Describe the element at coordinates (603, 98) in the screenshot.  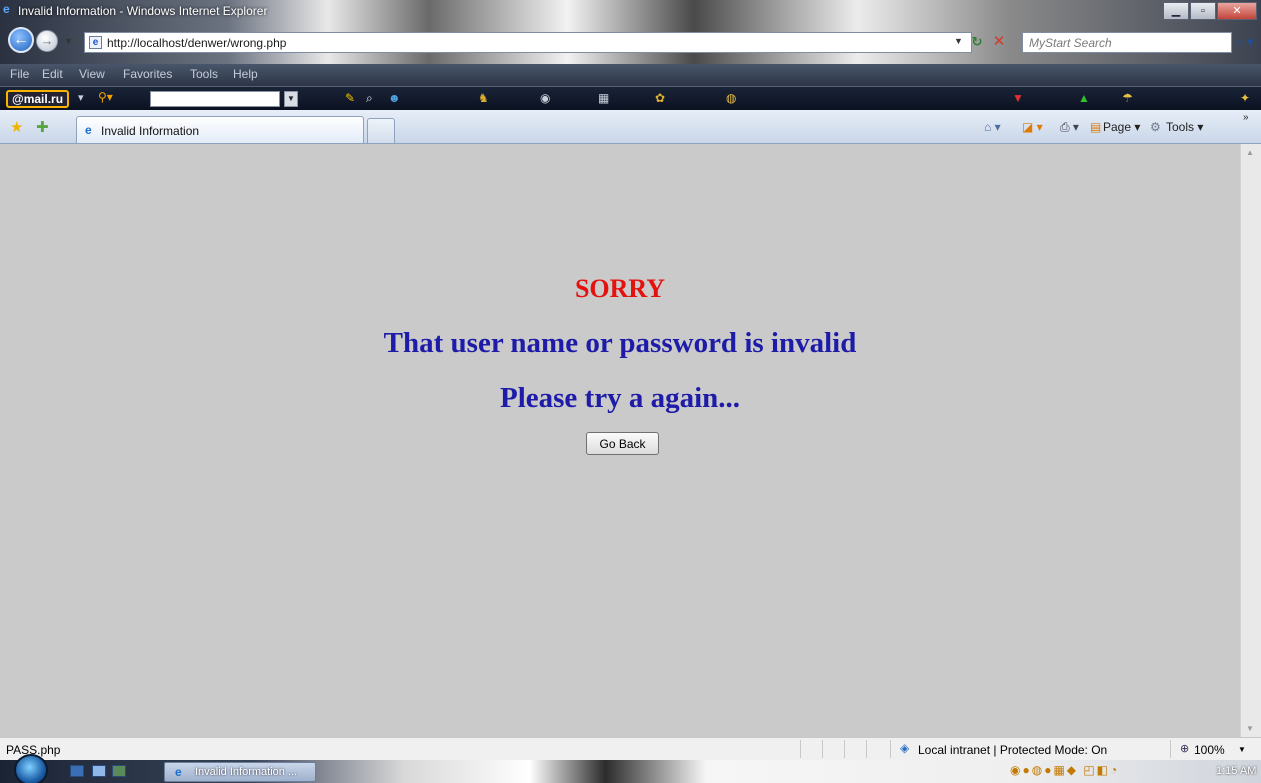
I see `video-icon: ▦` at that location.